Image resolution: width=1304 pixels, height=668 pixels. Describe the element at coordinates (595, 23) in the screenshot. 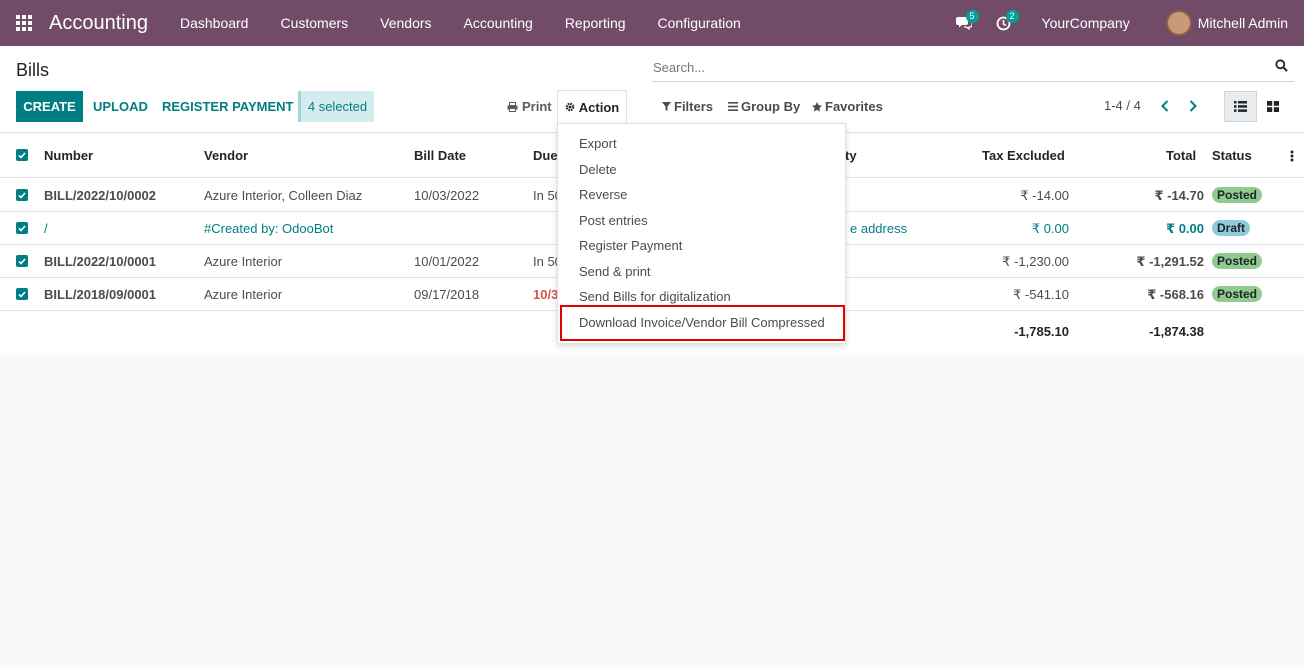

I see `menu-item-reporting: Reporting` at that location.